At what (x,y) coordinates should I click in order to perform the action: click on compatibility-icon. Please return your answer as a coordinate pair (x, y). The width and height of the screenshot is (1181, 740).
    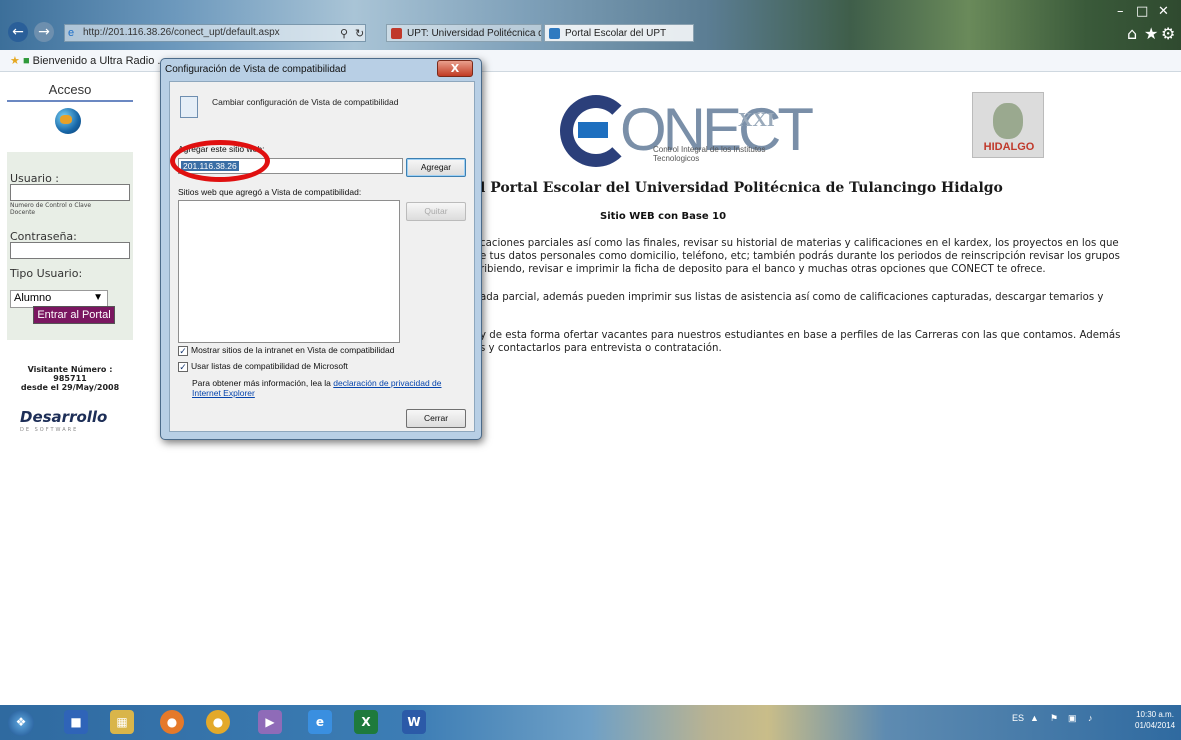
    Looking at the image, I should click on (189, 107).